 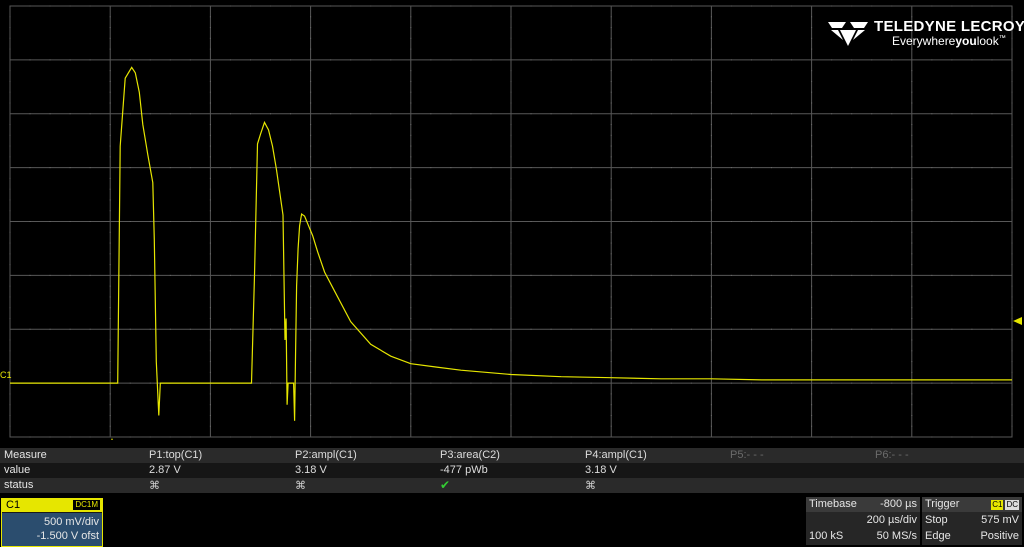 What do you see at coordinates (892, 455) in the screenshot?
I see `param-p6-name: P6:- - -` at bounding box center [892, 455].